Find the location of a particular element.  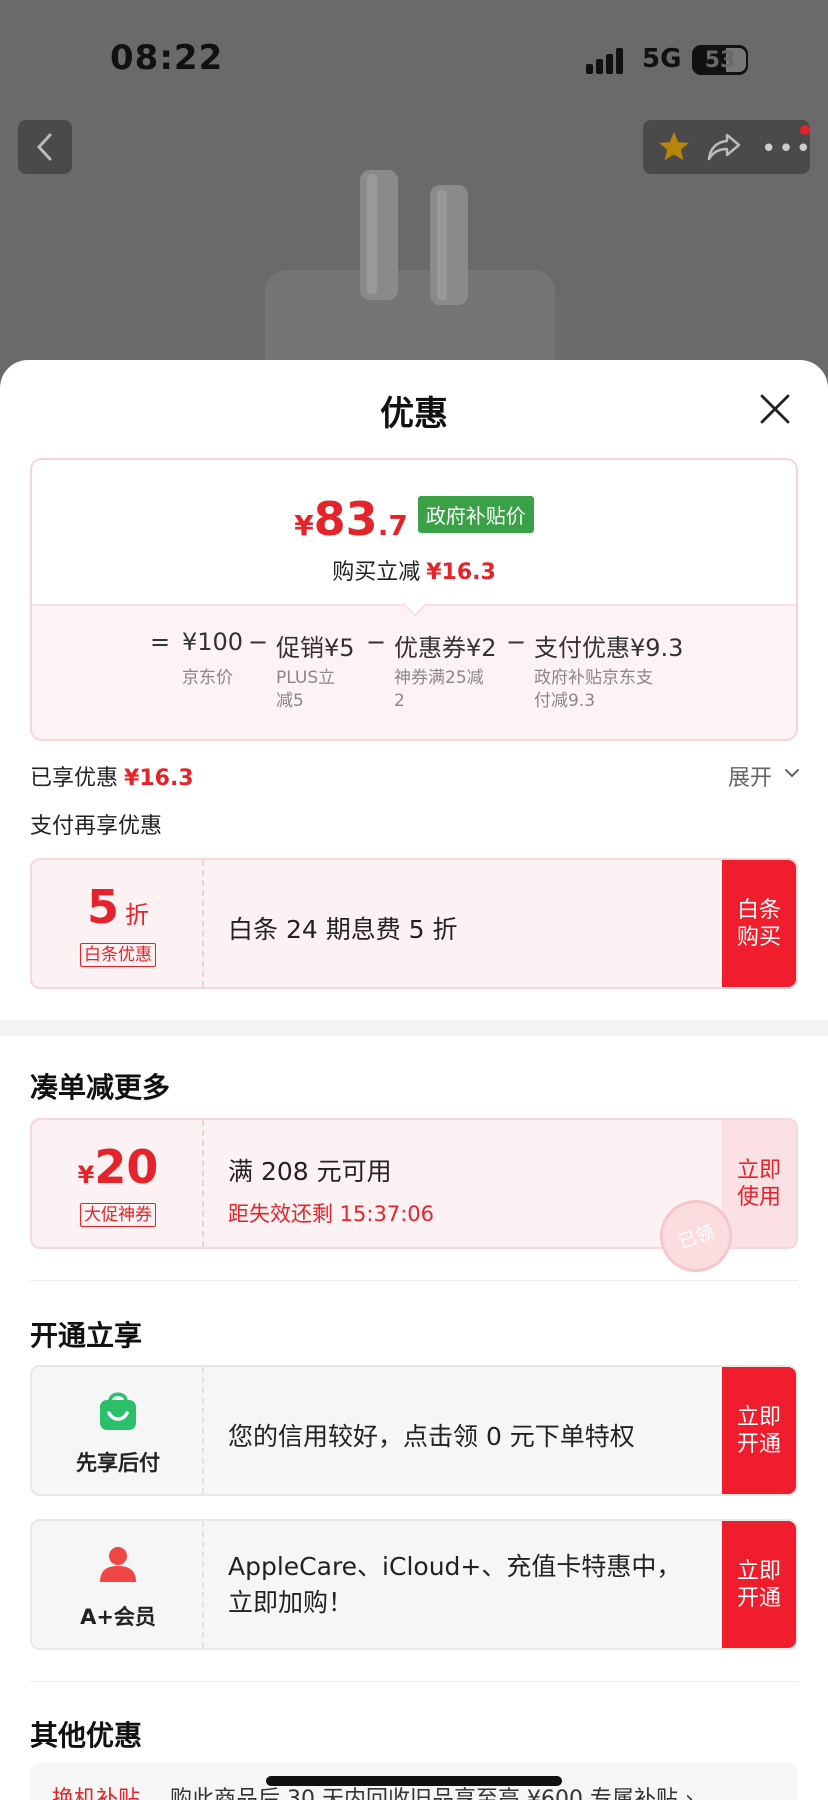

baitiao-tag: 白条优惠 is located at coordinates (118, 955).